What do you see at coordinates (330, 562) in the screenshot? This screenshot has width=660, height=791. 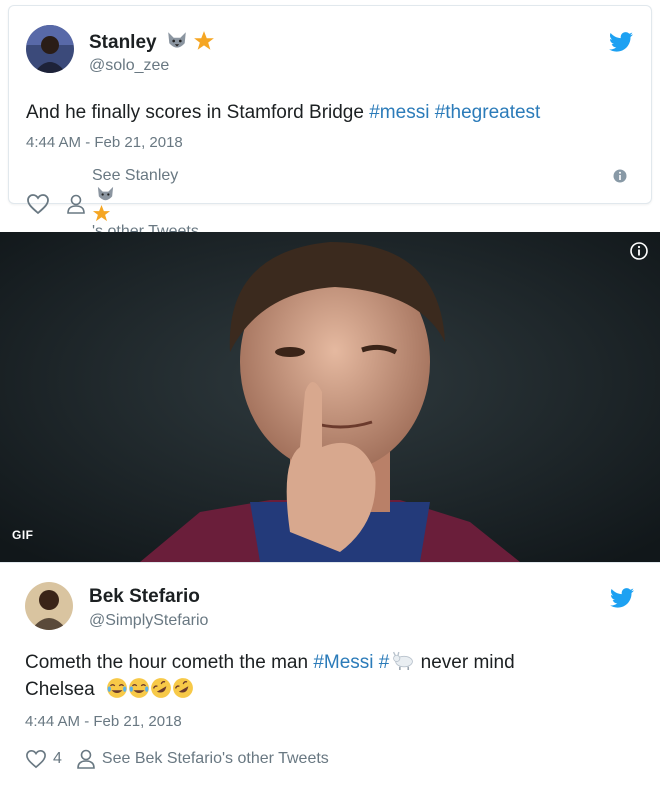 I see `divider` at bounding box center [330, 562].